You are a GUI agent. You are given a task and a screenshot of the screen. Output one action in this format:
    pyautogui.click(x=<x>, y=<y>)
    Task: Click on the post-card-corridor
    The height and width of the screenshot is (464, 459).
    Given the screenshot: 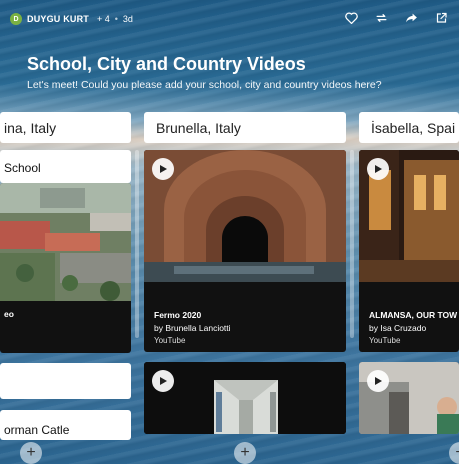 What is the action you would take?
    pyautogui.click(x=245, y=398)
    